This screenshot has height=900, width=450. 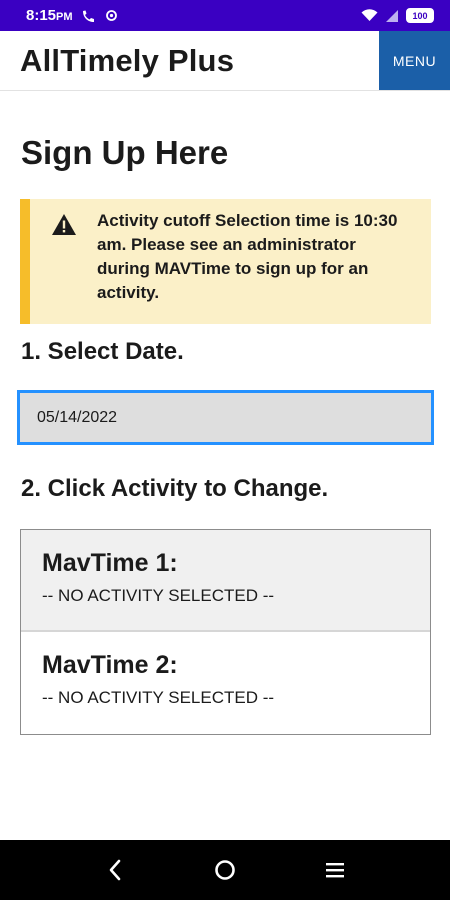 I want to click on menu-button: MENU, so click(x=414, y=60).